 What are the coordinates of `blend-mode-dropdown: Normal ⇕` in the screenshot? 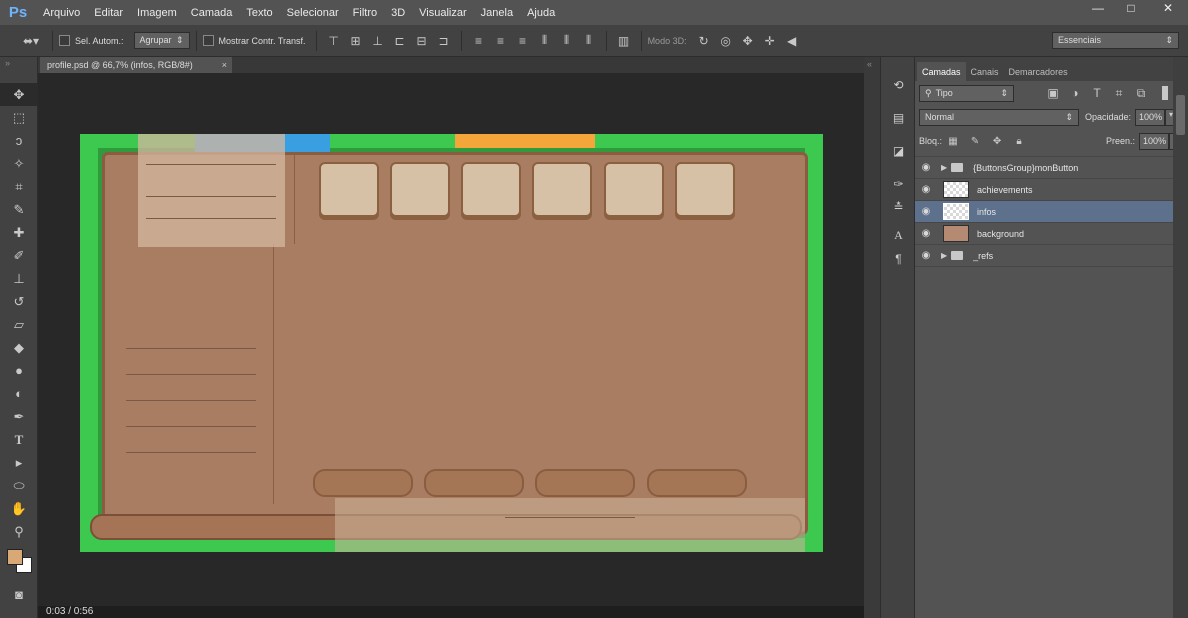 It's located at (999, 117).